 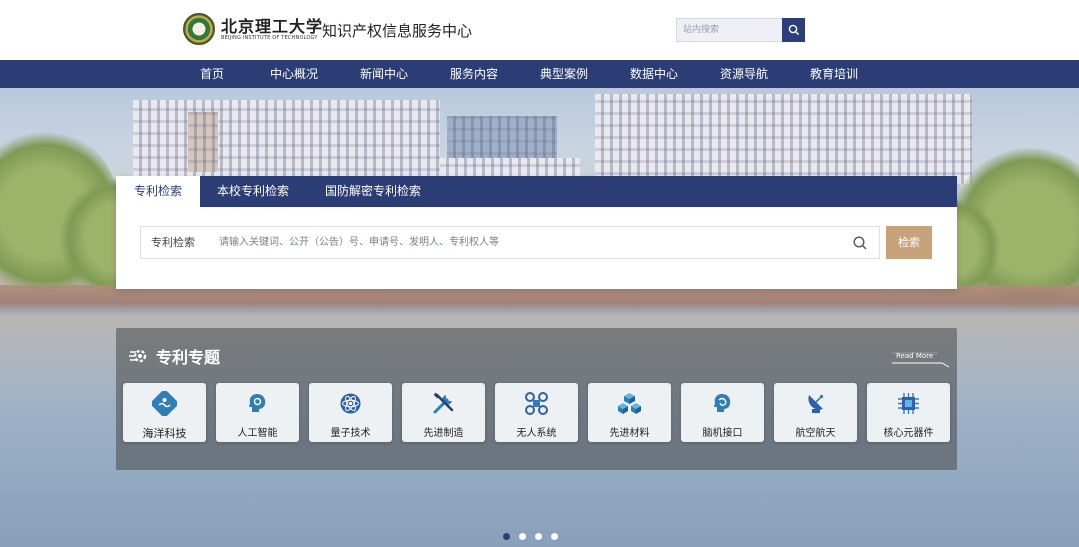 I want to click on nav-item-training: 教育培训, so click(x=834, y=74).